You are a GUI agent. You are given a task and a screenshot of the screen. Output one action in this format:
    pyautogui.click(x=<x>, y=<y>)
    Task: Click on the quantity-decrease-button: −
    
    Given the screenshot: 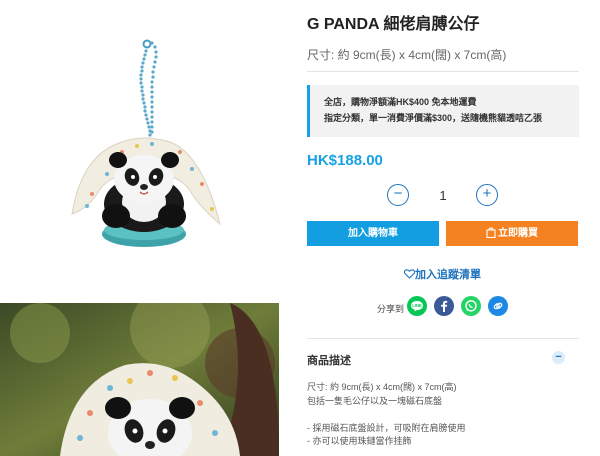 What is the action you would take?
    pyautogui.click(x=398, y=195)
    